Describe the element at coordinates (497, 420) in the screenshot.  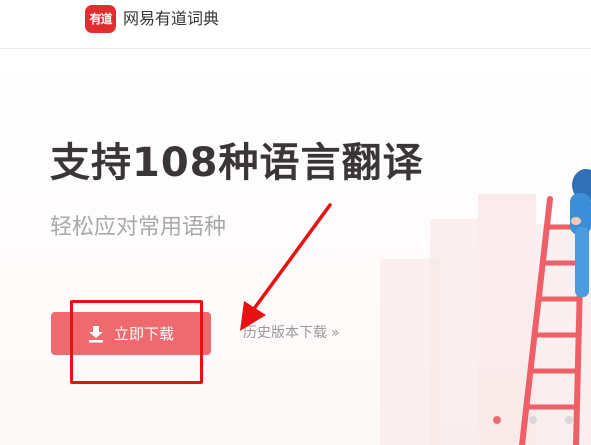
I see `carousel-dot-active` at that location.